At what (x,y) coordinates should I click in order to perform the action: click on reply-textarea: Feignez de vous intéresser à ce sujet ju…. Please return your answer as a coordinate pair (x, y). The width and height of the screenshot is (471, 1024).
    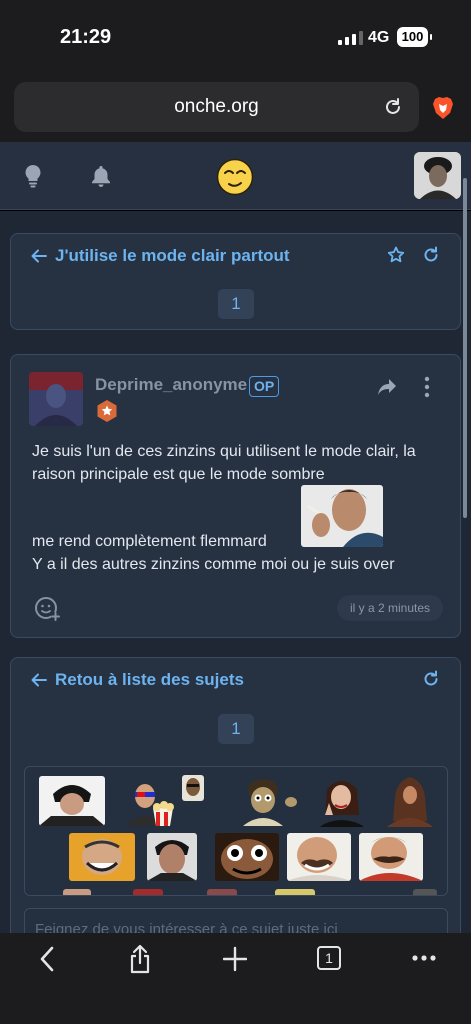
    Looking at the image, I should click on (236, 920).